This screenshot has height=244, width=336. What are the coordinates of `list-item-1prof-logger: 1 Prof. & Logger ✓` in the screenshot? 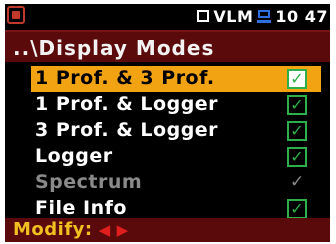 It's located at (167, 105).